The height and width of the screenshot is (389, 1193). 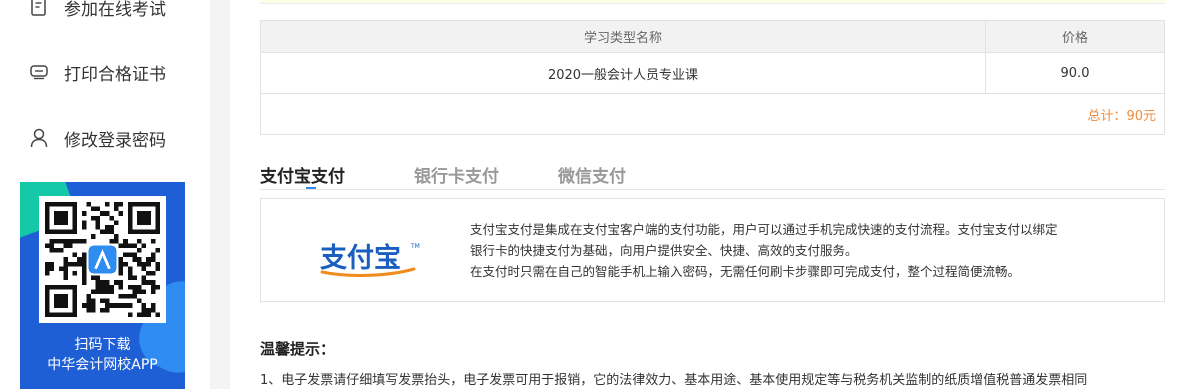 I want to click on alipay-logo: 支付宝 TM, so click(x=371, y=261).